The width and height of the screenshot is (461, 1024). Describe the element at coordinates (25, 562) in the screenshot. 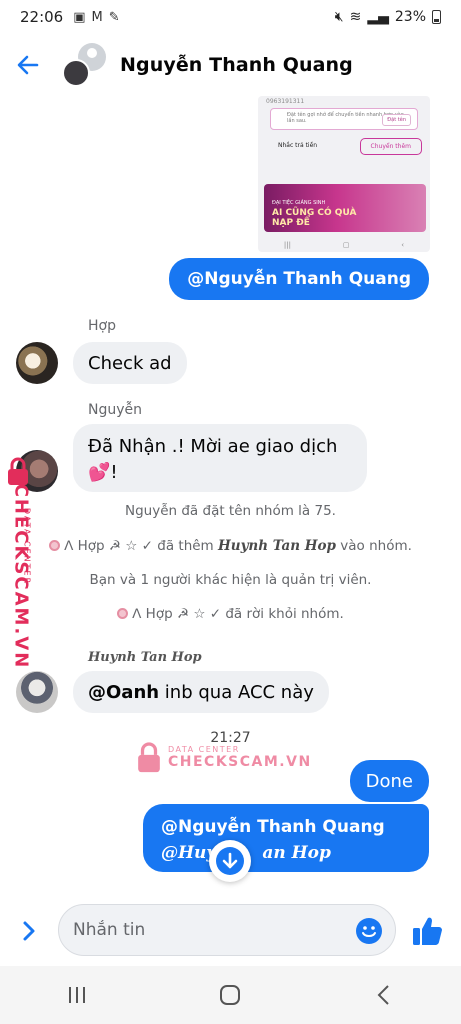

I see `watermark-side: DATA CENTER CHECKSCAM.VN` at that location.